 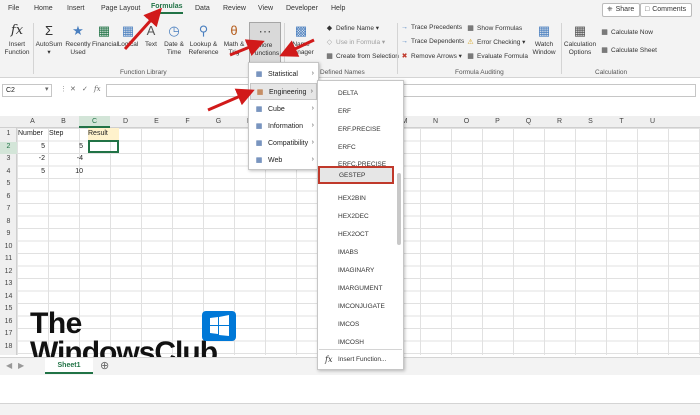 What do you see at coordinates (218, 121) in the screenshot?
I see `col-header-g: G` at bounding box center [218, 121].